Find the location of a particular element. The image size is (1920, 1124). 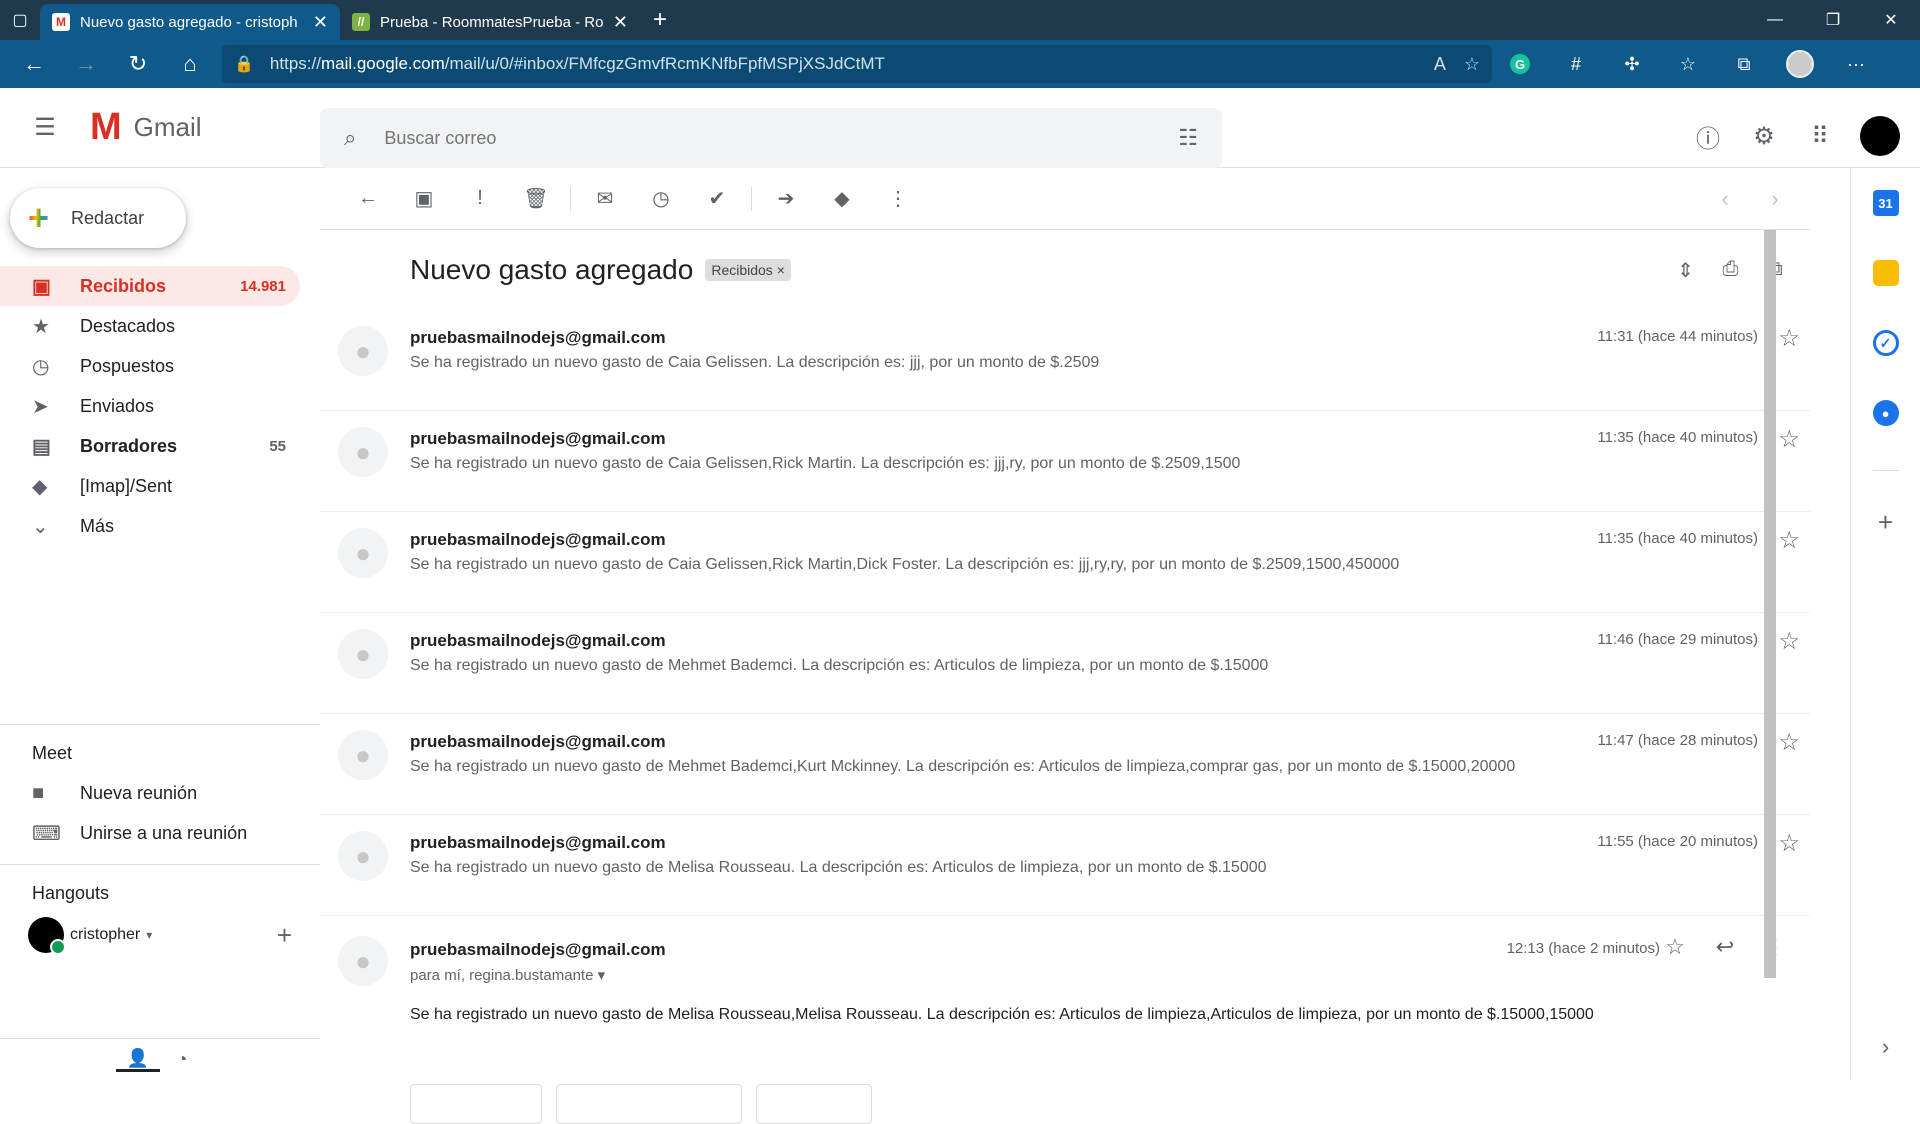

report-spam-icon: ! is located at coordinates (480, 198).